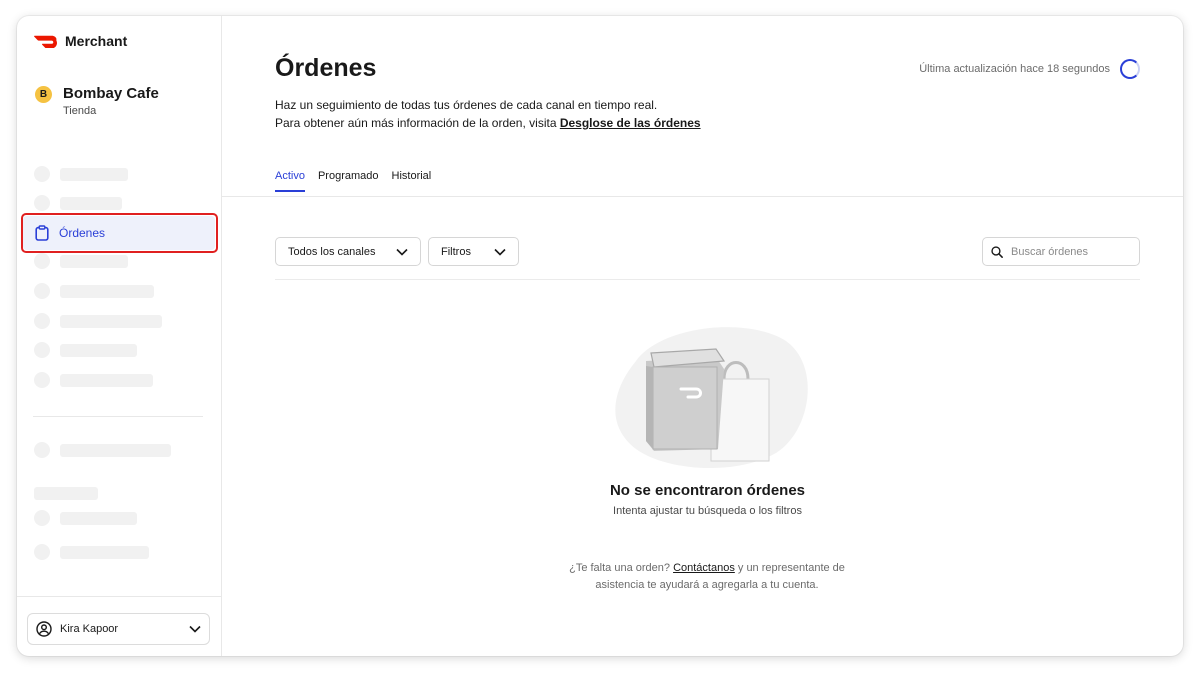 The width and height of the screenshot is (1200, 686). Describe the element at coordinates (111, 93) in the screenshot. I see `store-name: Bombay Cafe` at that location.